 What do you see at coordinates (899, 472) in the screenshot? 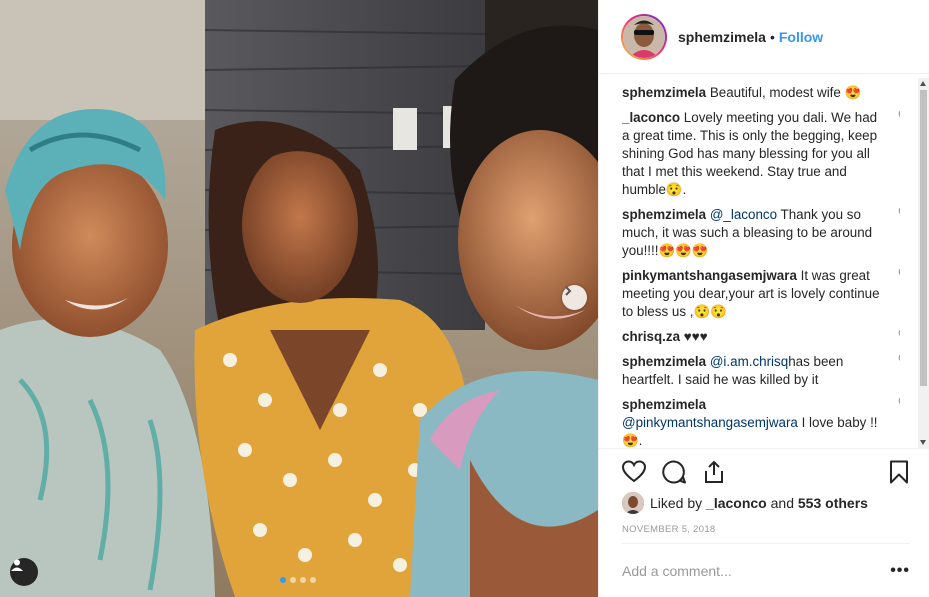
I see `bookmark-icon` at bounding box center [899, 472].